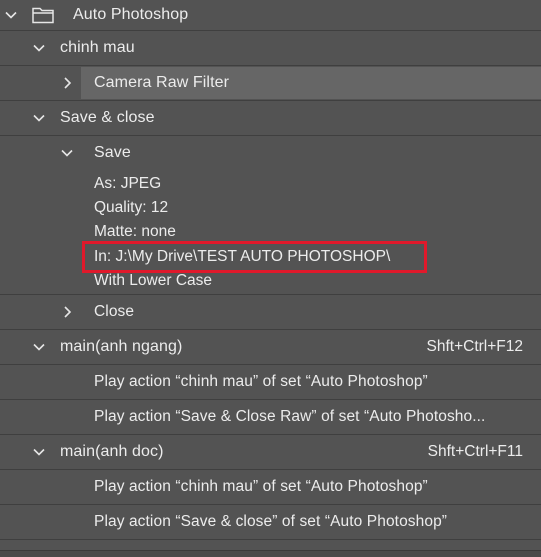 The height and width of the screenshot is (557, 541). I want to click on action-row-main-doc: main(anh doc) Shft+Ctrl+F11, so click(270, 452).